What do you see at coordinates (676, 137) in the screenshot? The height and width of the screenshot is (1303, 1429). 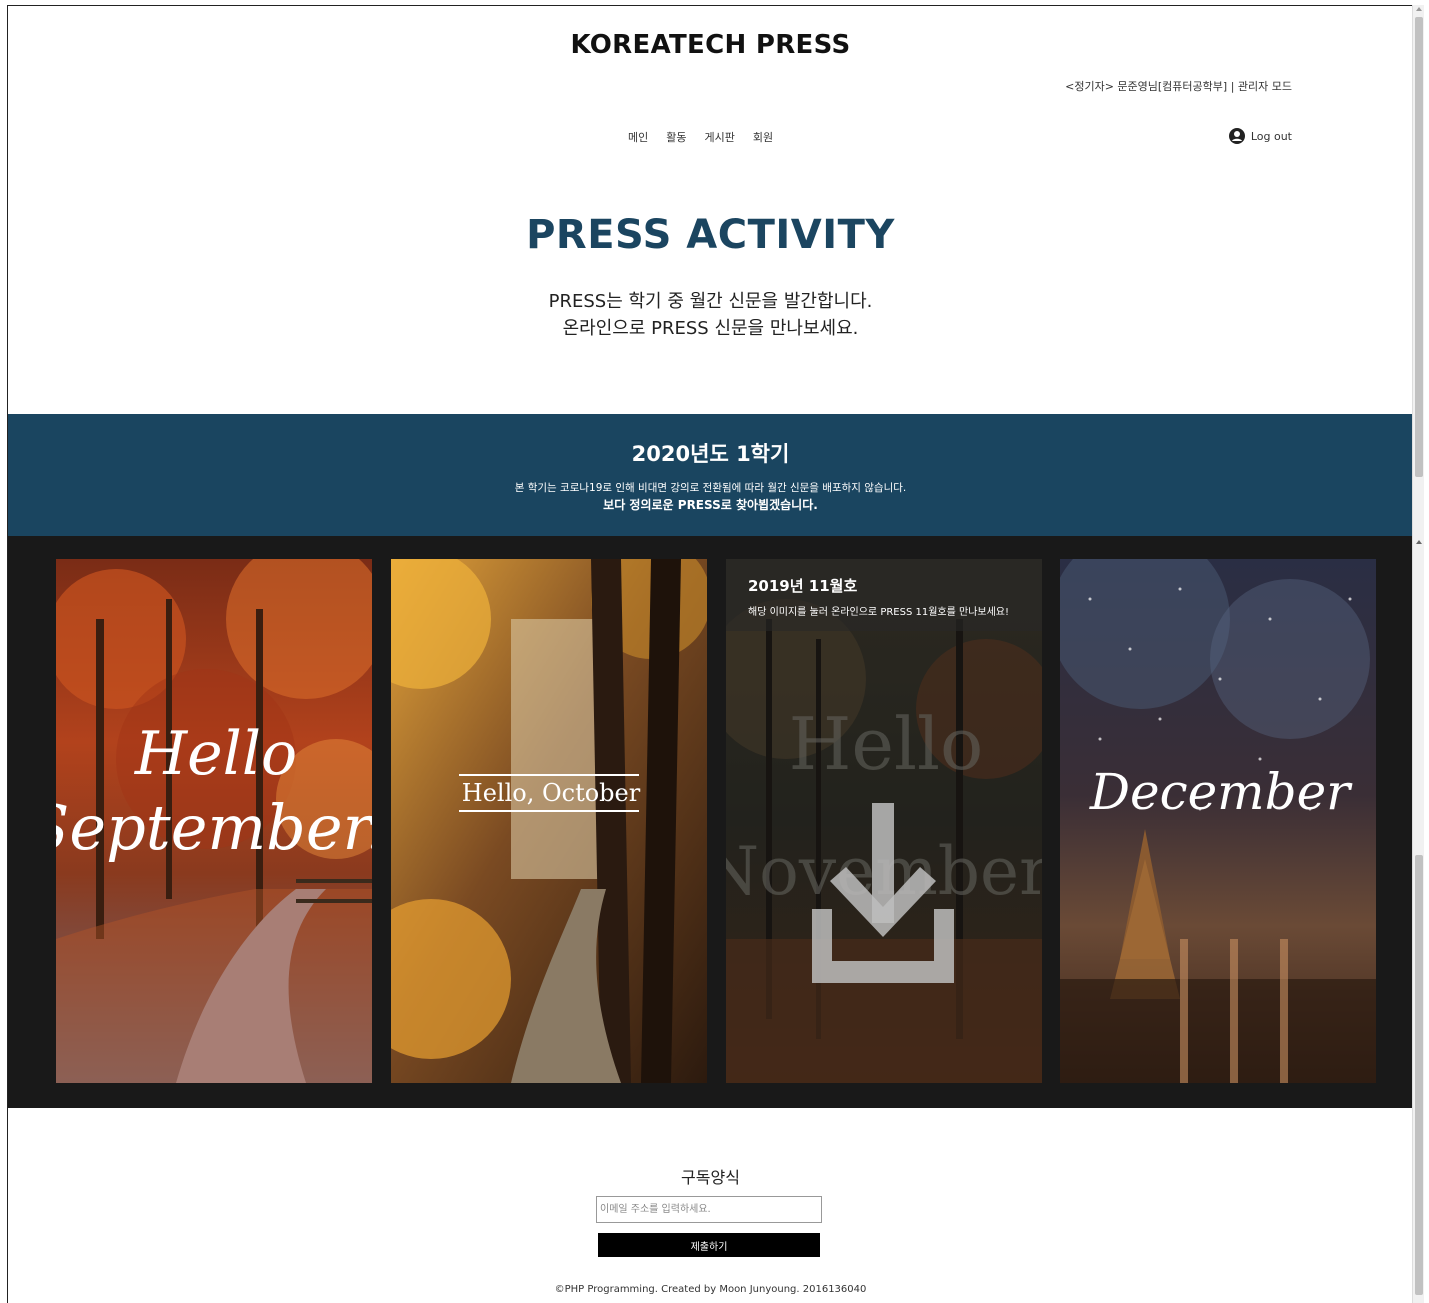 I see `nav-item-activity: 활동` at bounding box center [676, 137].